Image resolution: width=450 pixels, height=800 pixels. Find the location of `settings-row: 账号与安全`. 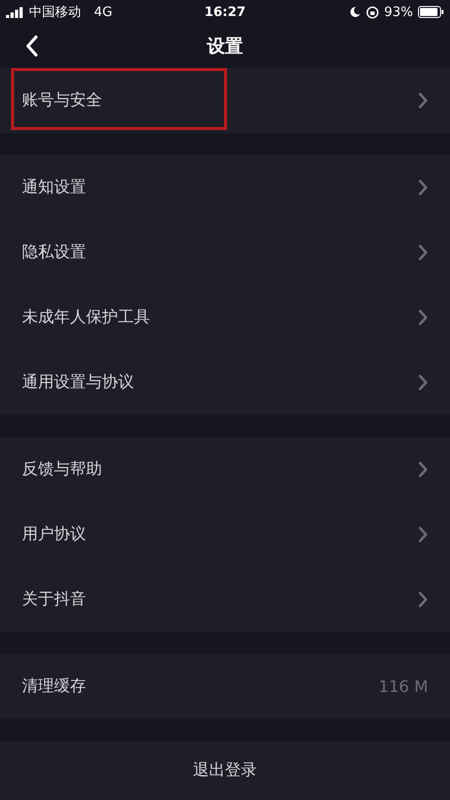

settings-row: 账号与安全 is located at coordinates (225, 100).